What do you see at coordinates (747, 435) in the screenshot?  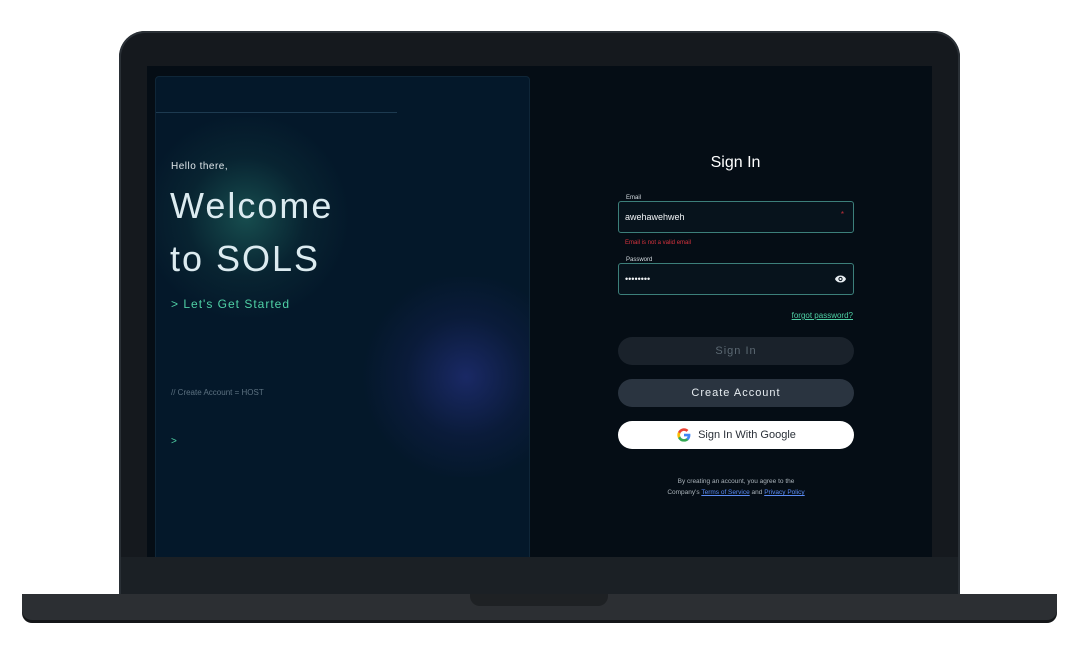 I see `google-button-label: Sign In With Google` at bounding box center [747, 435].